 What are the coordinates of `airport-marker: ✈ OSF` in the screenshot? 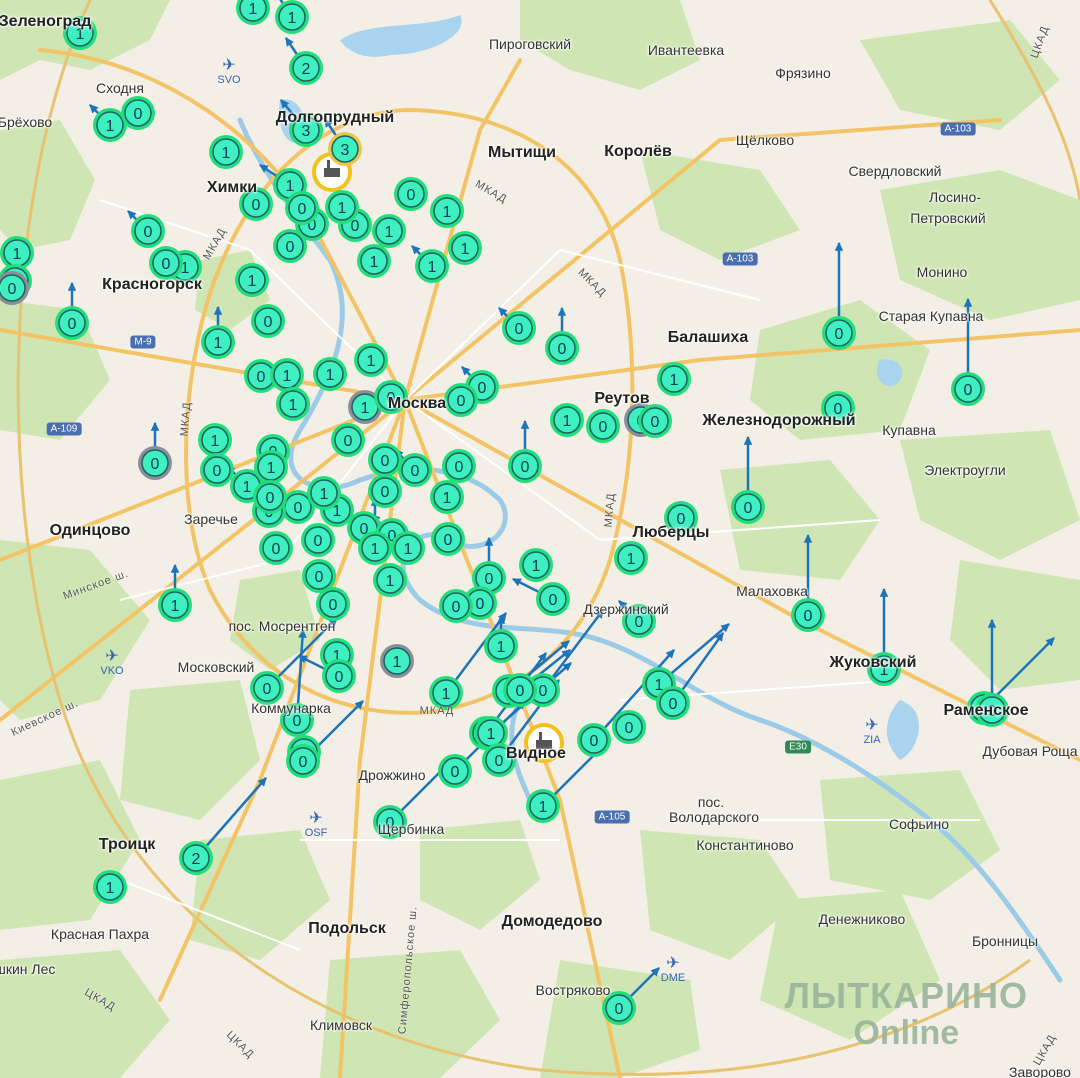 It's located at (316, 825).